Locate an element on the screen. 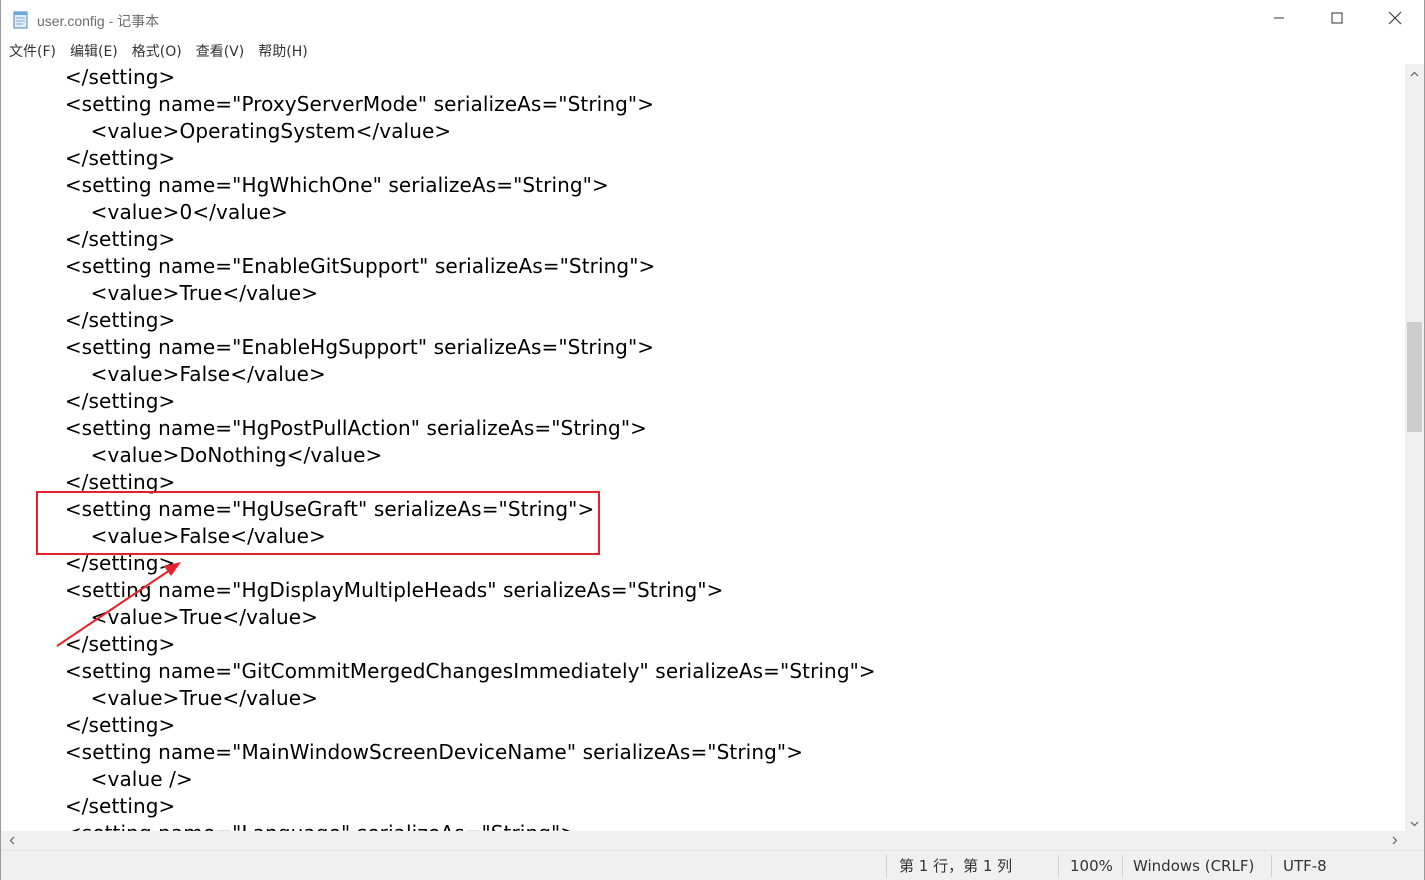  status-bar: 第 1 行，第 1 列 100% Windows (CRLF) UTF-8 is located at coordinates (712, 865).